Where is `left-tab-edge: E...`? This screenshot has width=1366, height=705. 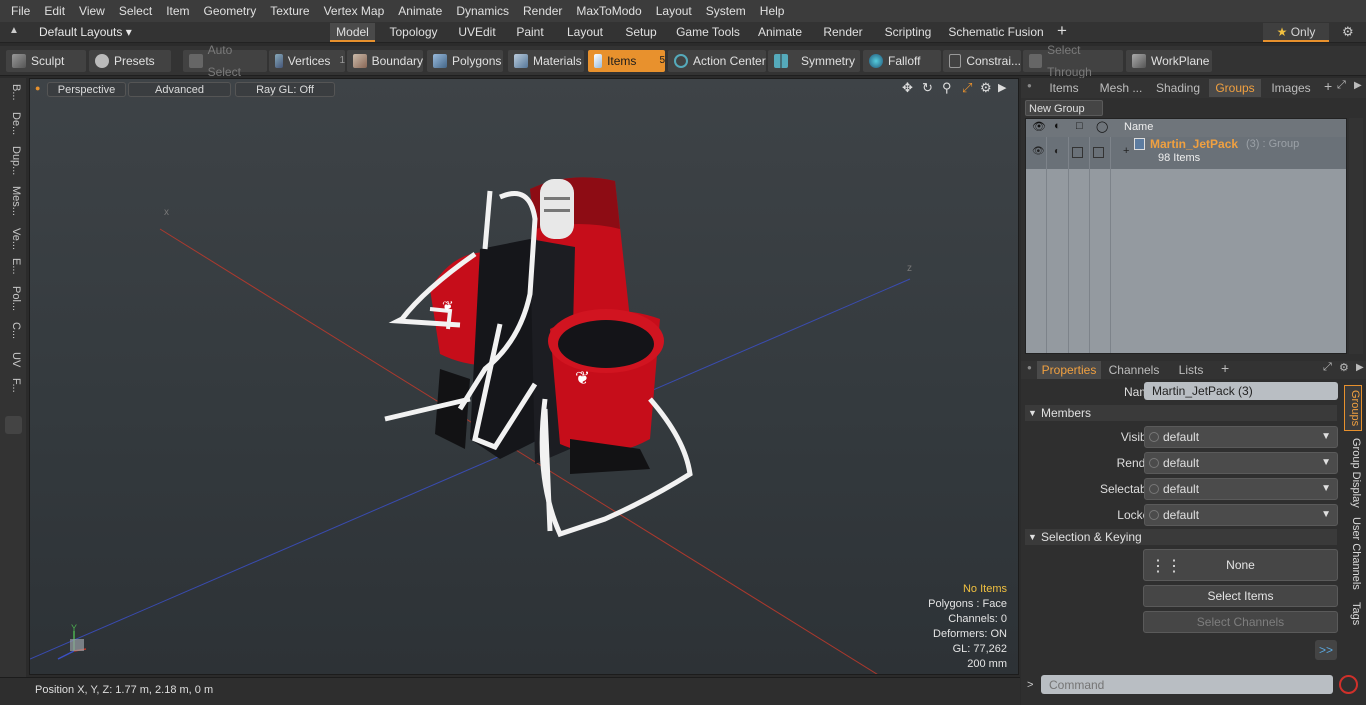 left-tab-edge: E... is located at coordinates (13, 266).